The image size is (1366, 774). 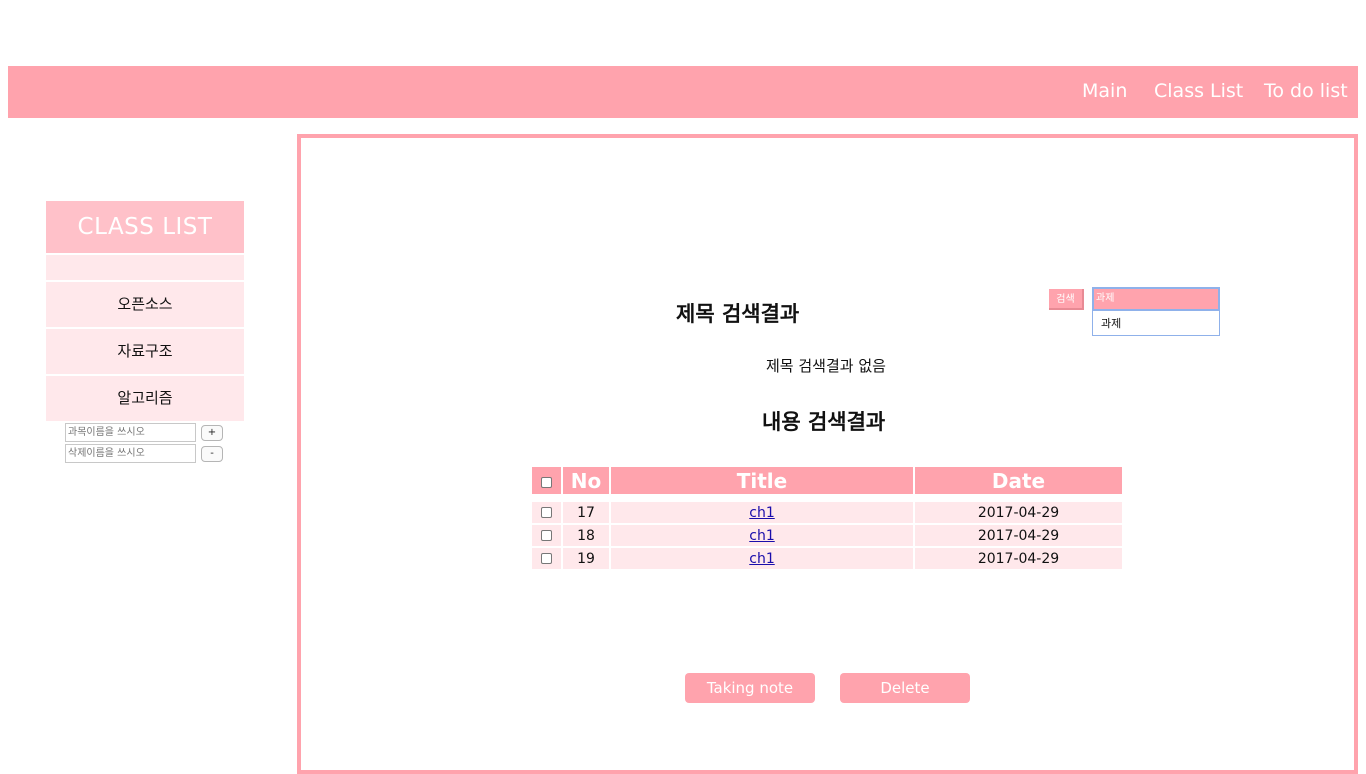 What do you see at coordinates (145, 398) in the screenshot?
I see `sidebar-item-algorithms: 알고리즘` at bounding box center [145, 398].